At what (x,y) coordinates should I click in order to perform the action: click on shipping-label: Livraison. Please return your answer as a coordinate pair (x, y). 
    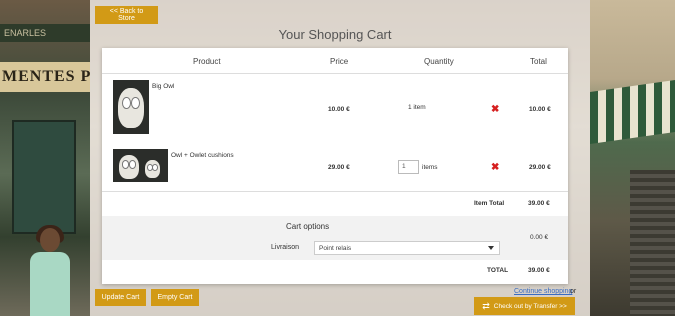
    Looking at the image, I should click on (285, 247).